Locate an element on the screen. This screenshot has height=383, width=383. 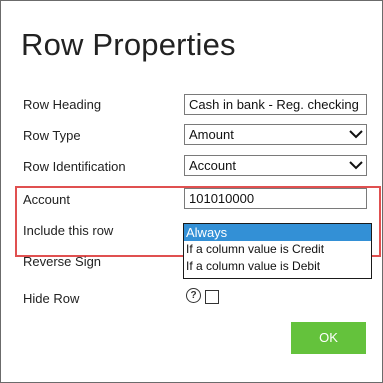
reverse-sign-label: Reverse Sign is located at coordinates (62, 261).